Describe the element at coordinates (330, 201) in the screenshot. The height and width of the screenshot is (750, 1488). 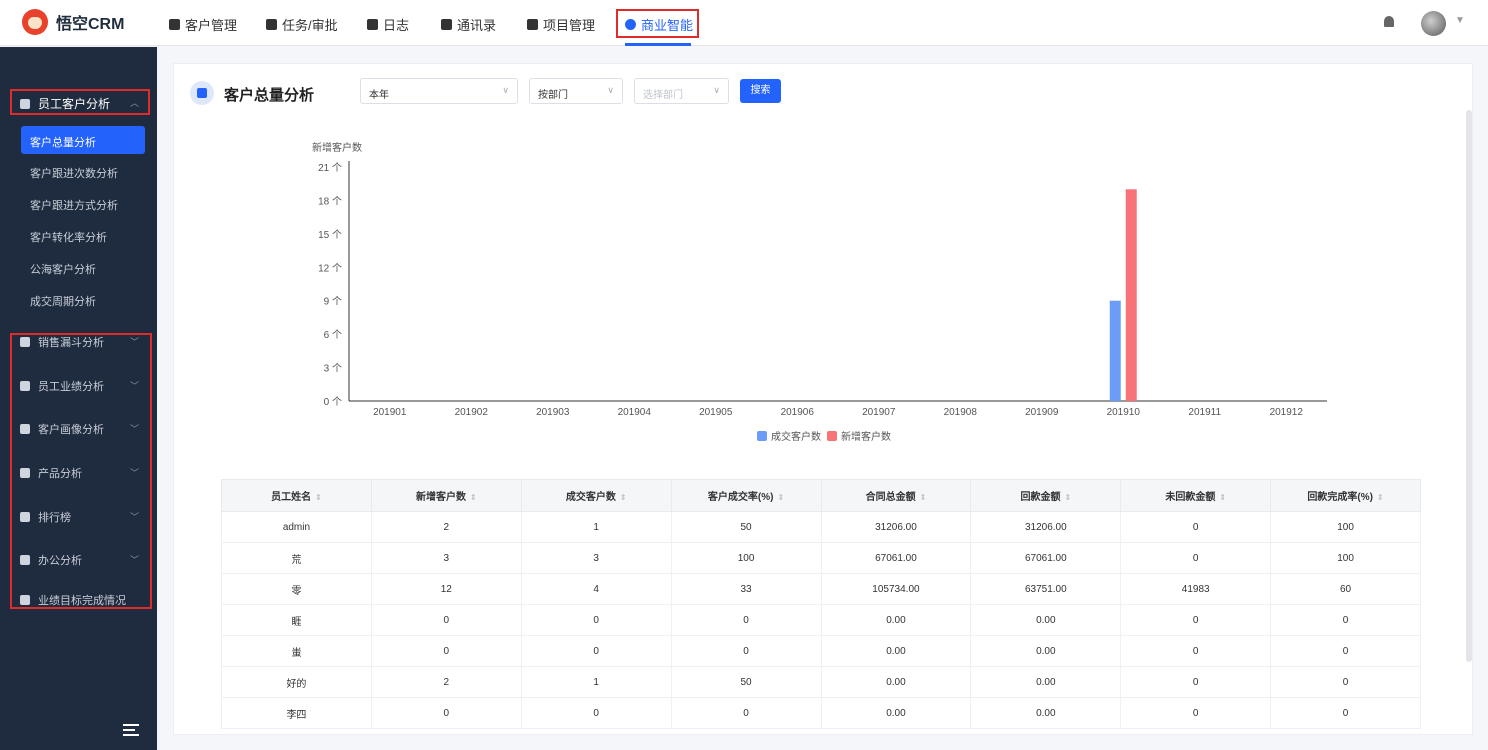
I see `y-tick-label: 18 个` at that location.